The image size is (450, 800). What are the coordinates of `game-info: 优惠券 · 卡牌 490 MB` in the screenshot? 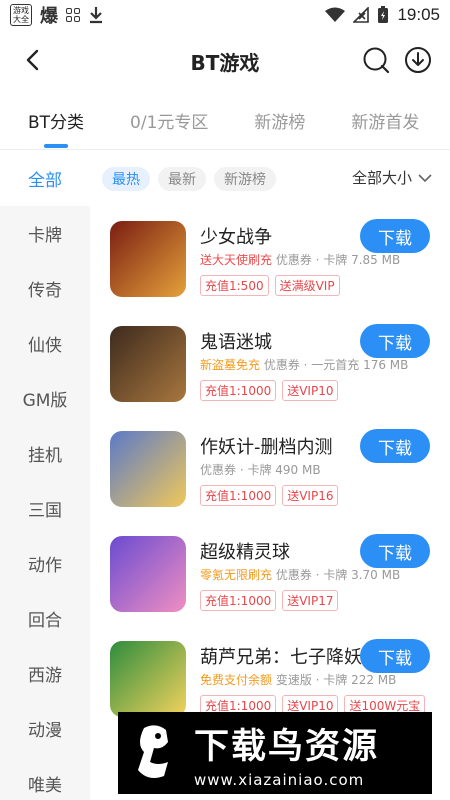 It's located at (260, 470).